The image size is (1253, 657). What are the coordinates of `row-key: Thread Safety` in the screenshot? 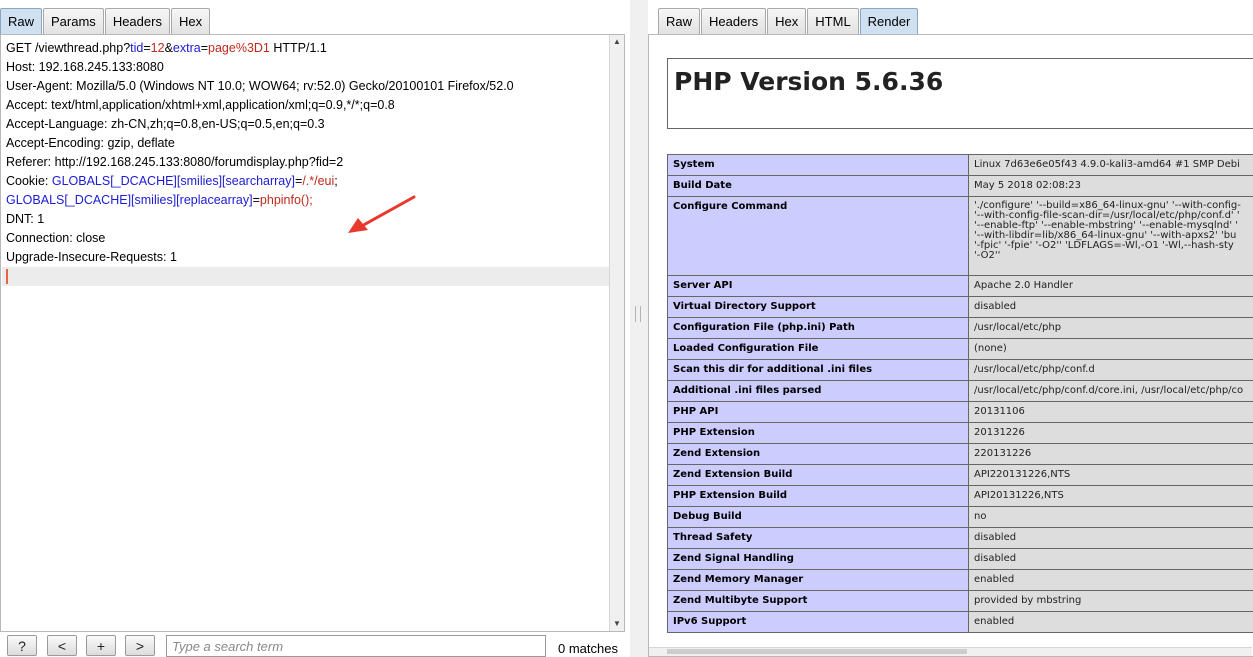 It's located at (818, 538).